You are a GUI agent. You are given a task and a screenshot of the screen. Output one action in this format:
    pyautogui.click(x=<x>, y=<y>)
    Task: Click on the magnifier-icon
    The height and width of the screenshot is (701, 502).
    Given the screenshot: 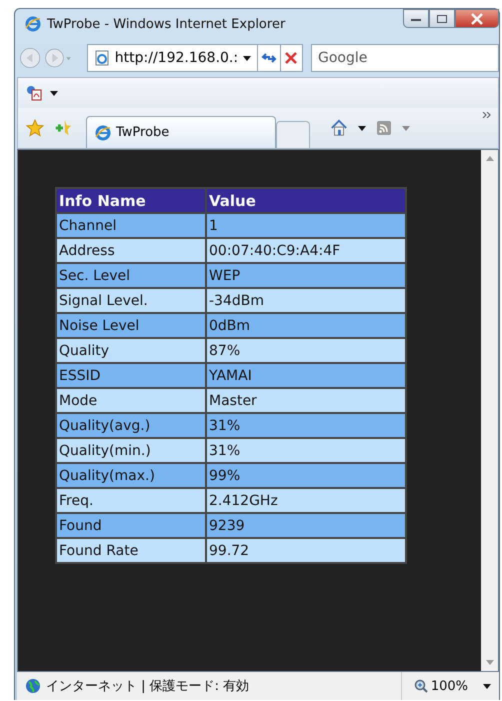 What is the action you would take?
    pyautogui.click(x=421, y=686)
    